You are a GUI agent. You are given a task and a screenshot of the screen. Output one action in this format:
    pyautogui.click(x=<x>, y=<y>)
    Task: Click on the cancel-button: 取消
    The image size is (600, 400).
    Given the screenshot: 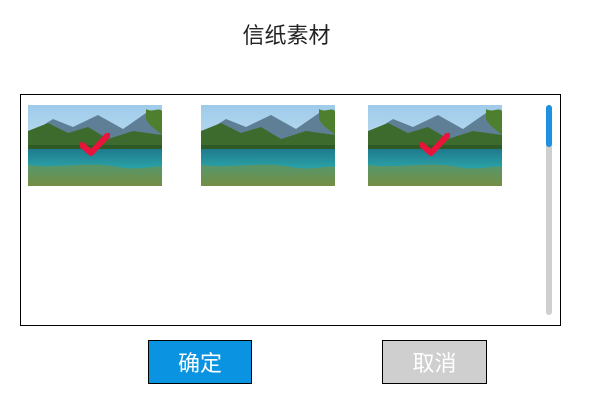 What is the action you would take?
    pyautogui.click(x=434, y=362)
    